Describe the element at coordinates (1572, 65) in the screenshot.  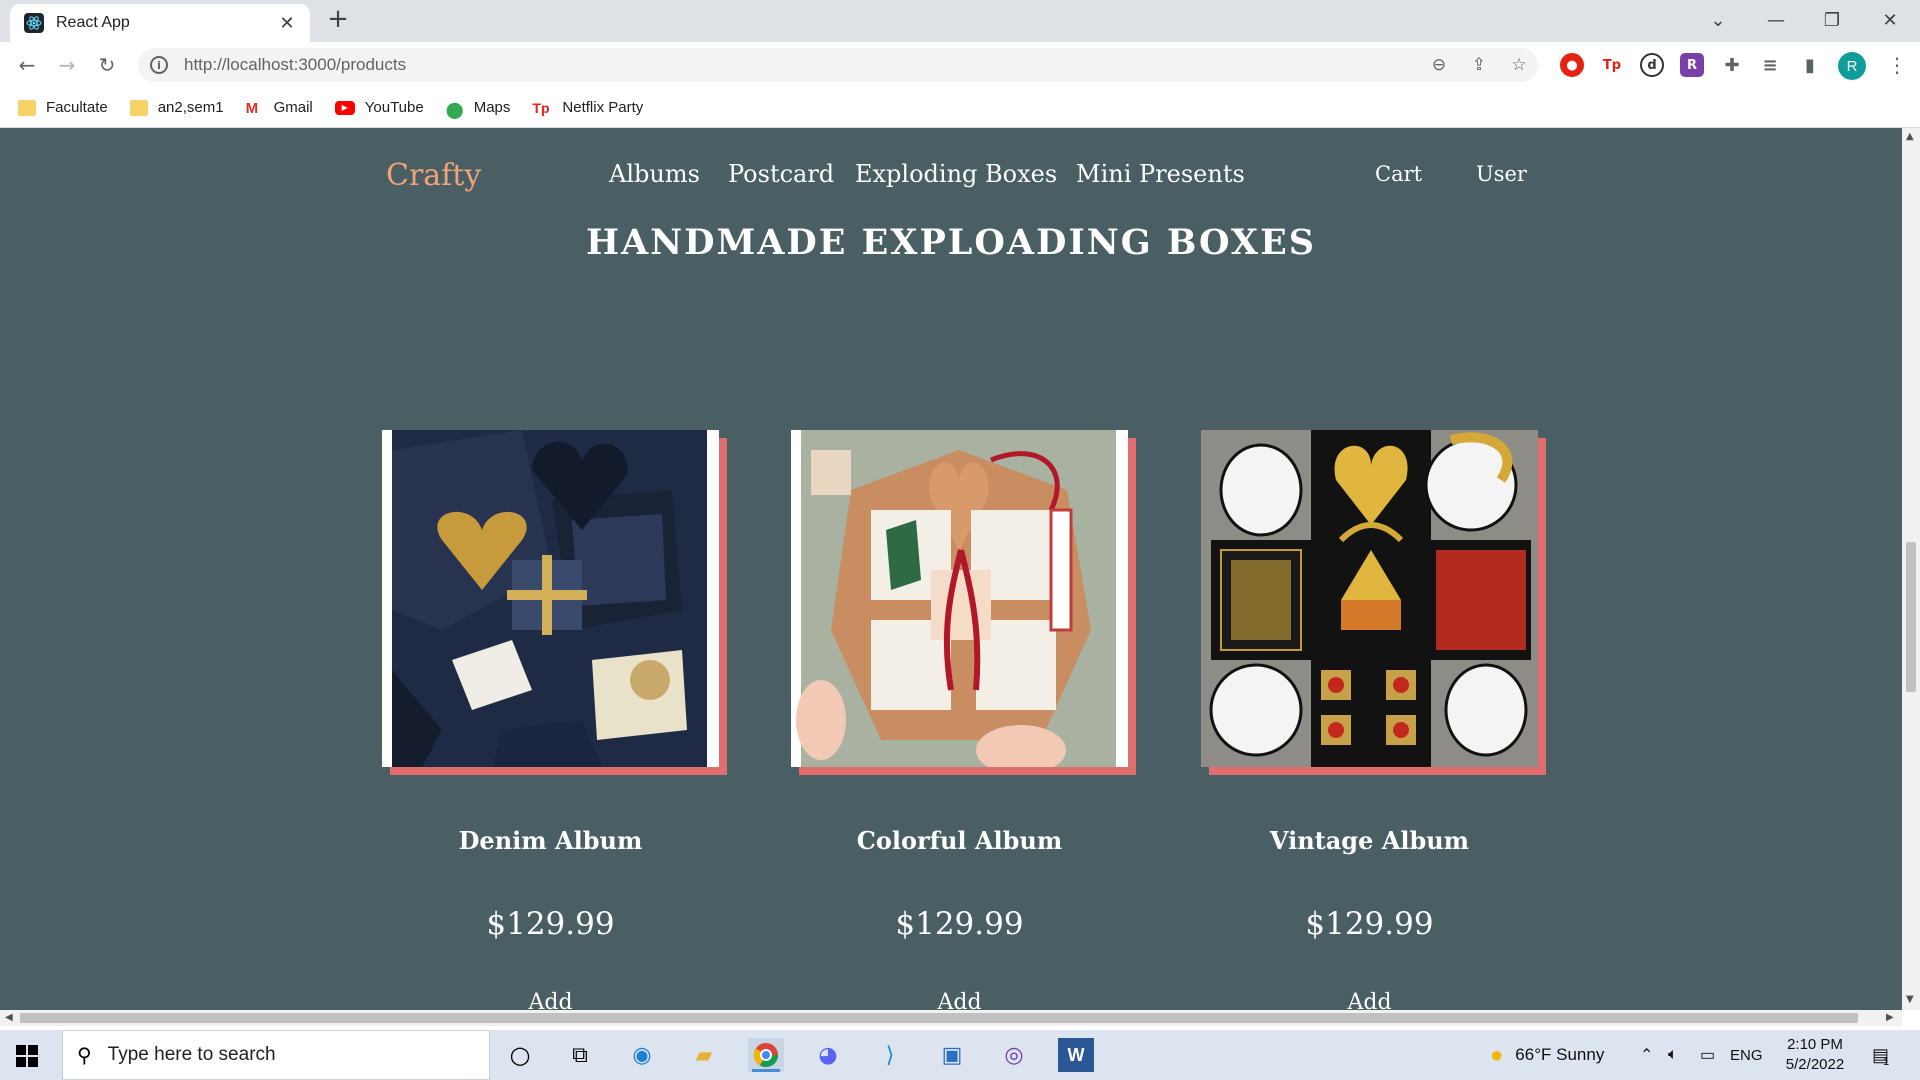
I see `adblock-extension-icon: ●` at that location.